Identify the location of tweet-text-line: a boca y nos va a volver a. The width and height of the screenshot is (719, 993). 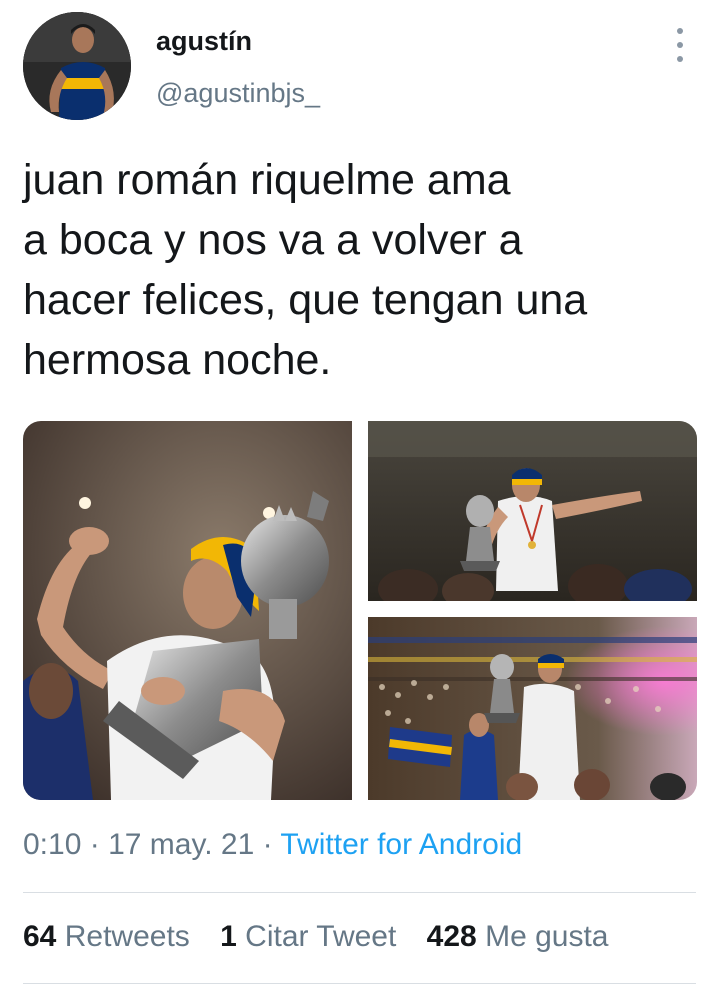
(273, 240).